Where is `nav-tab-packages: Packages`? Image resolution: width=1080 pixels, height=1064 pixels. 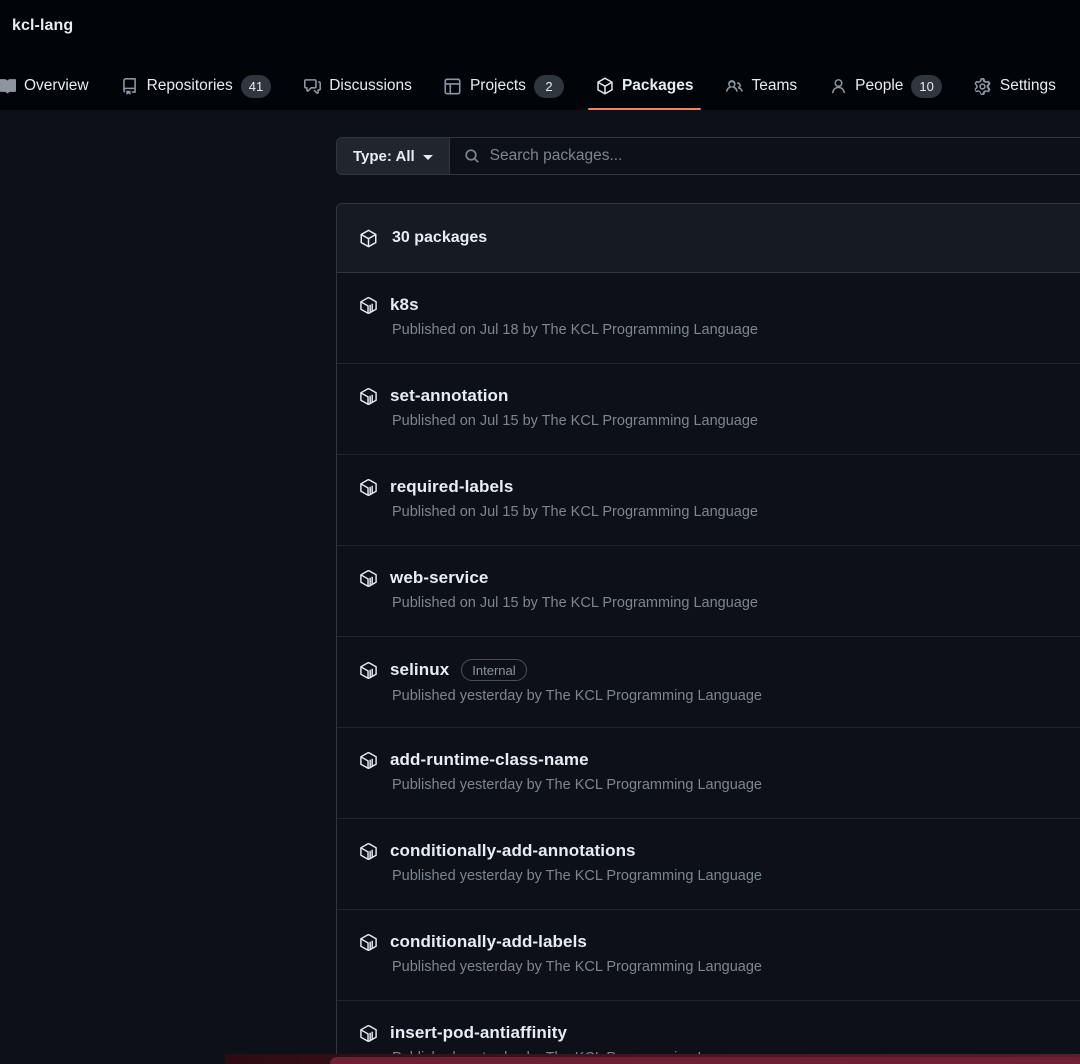
nav-tab-packages: Packages is located at coordinates (645, 86).